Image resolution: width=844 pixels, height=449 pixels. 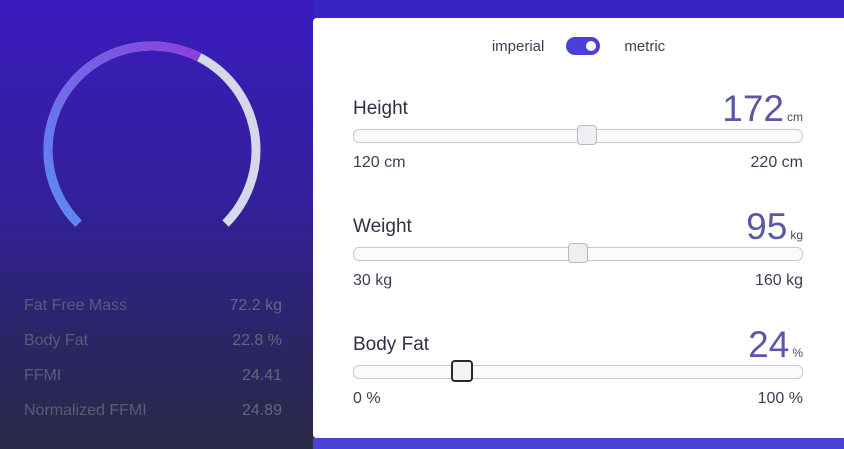 What do you see at coordinates (153, 340) in the screenshot?
I see `stat-body-fat: Body Fat 22.8 %` at bounding box center [153, 340].